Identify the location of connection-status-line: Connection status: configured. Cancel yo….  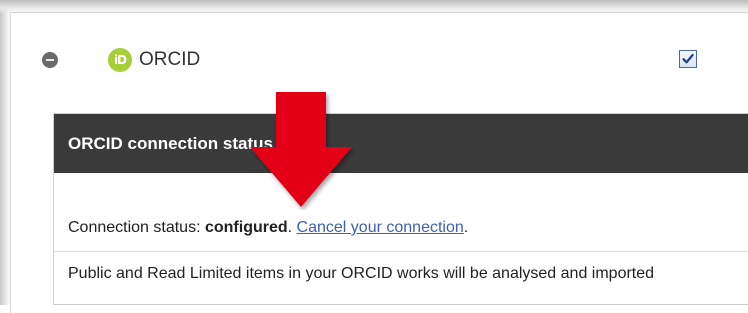
(268, 228).